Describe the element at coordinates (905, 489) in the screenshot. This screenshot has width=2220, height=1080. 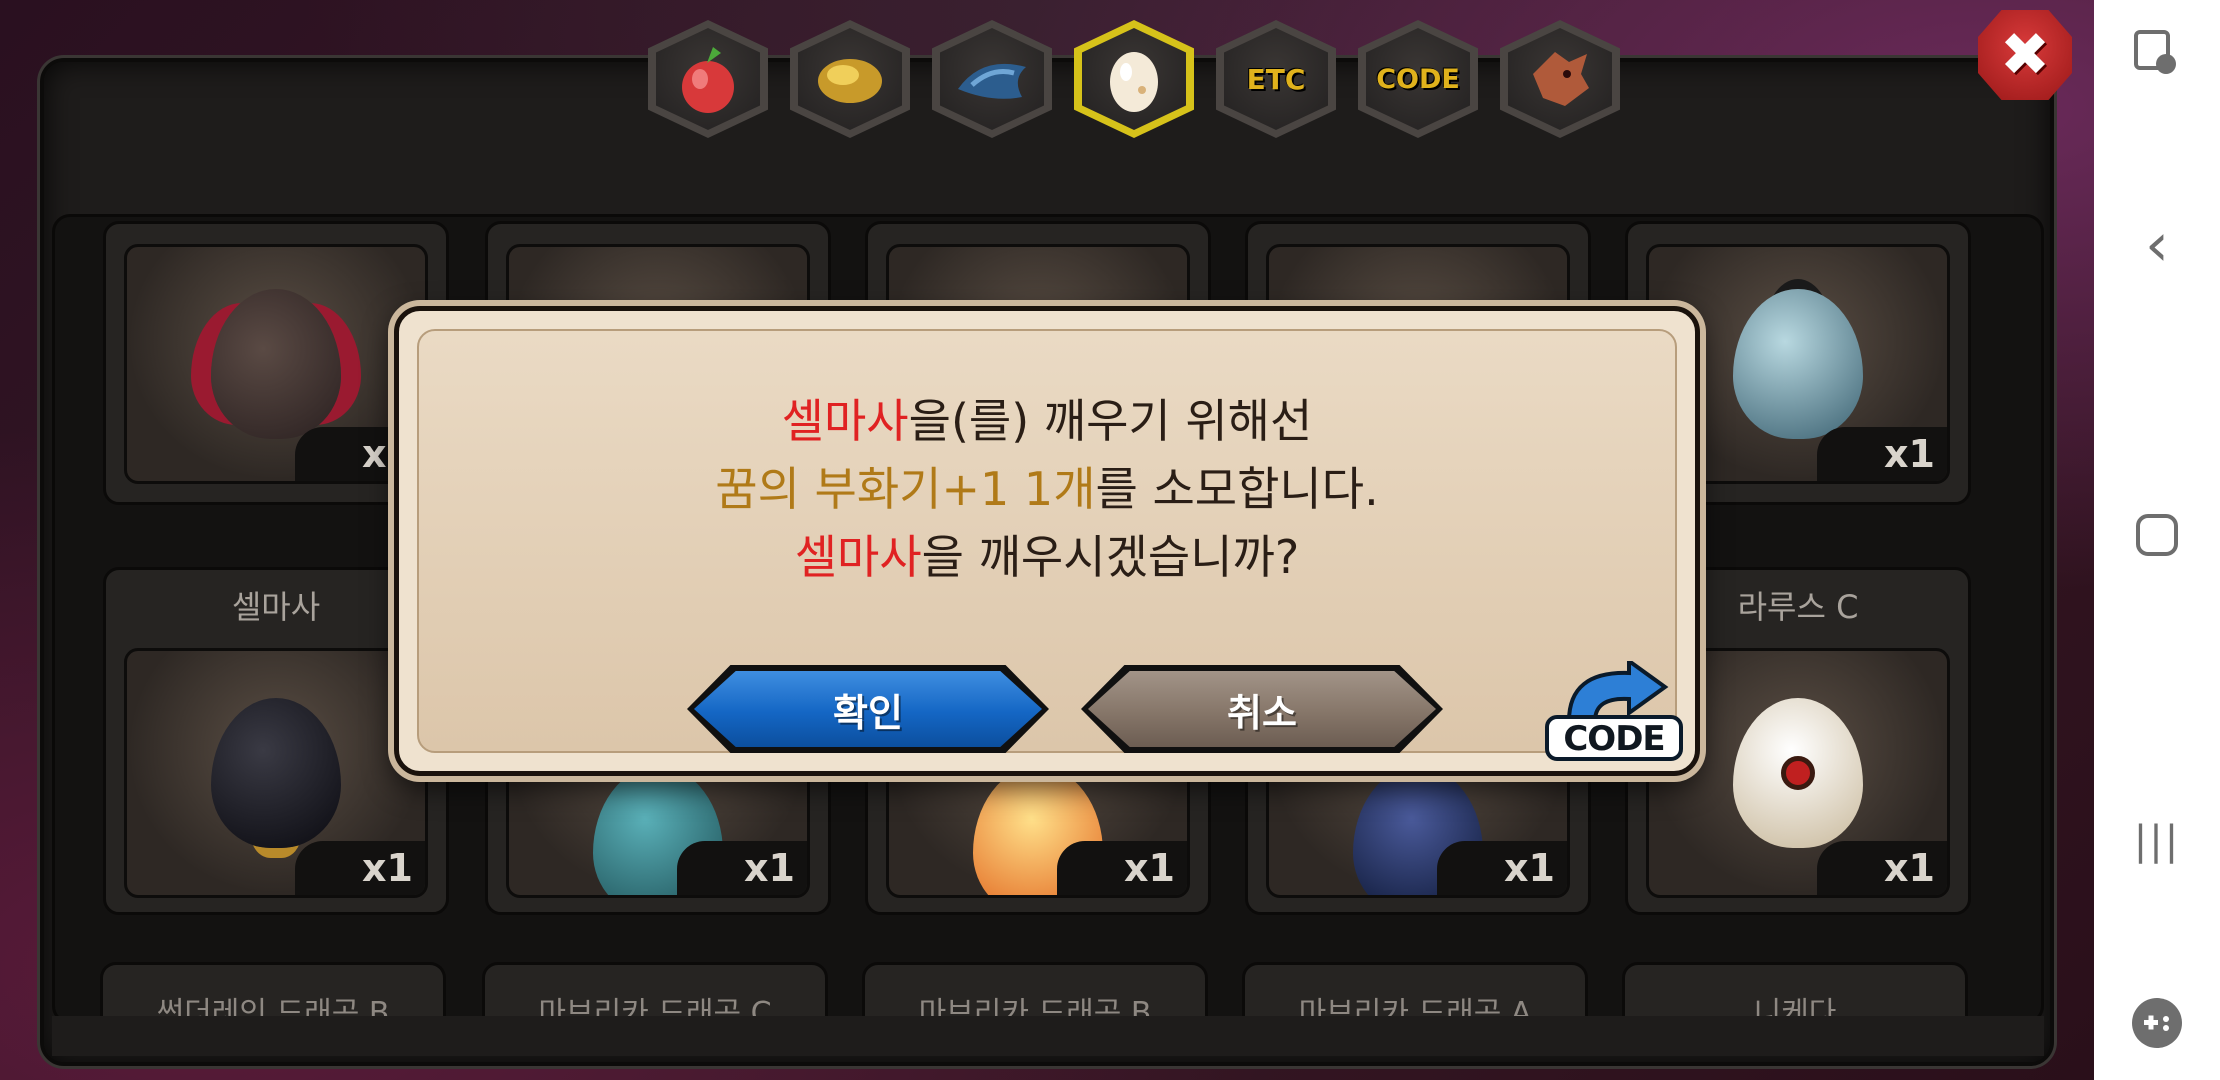
I see `incubator-item: 꿈의 부화기+1 1개` at that location.